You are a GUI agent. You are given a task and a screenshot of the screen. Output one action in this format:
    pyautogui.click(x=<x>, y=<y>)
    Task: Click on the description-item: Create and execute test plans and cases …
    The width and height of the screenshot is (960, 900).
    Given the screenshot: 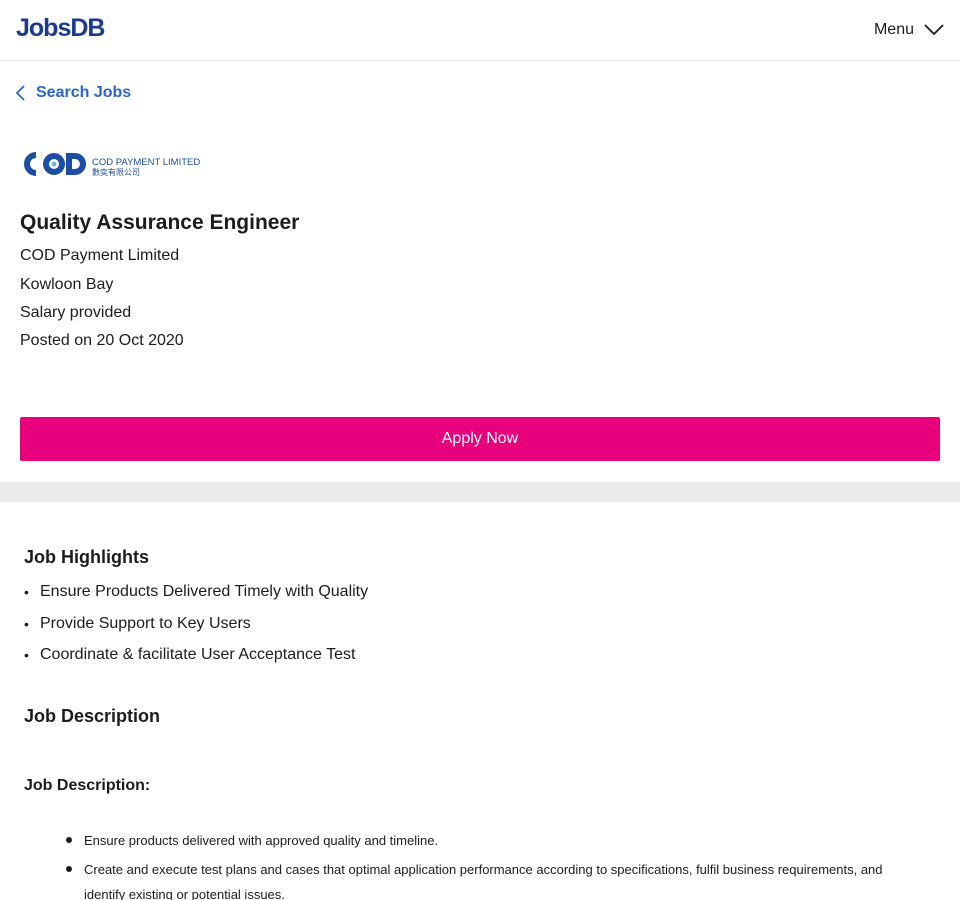 What is the action you would take?
    pyautogui.click(x=494, y=878)
    